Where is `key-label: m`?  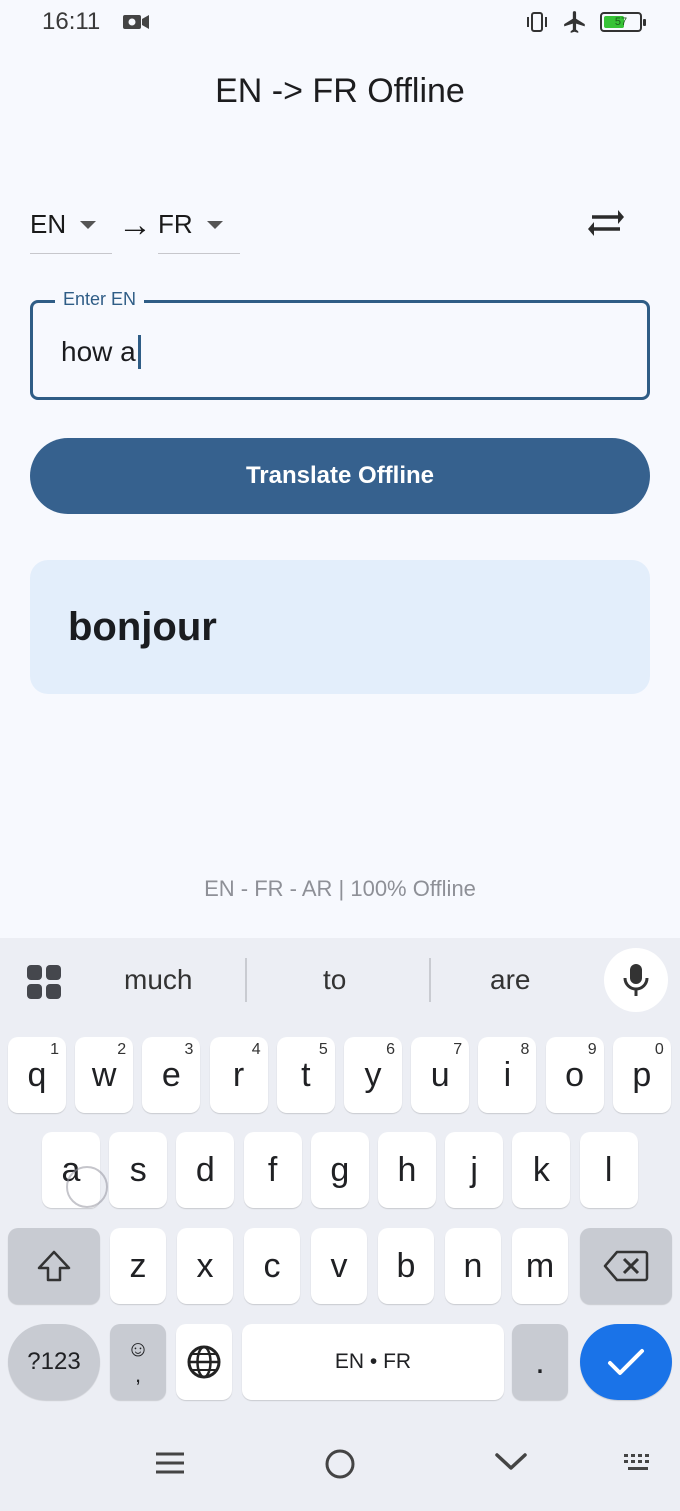 key-label: m is located at coordinates (540, 1265).